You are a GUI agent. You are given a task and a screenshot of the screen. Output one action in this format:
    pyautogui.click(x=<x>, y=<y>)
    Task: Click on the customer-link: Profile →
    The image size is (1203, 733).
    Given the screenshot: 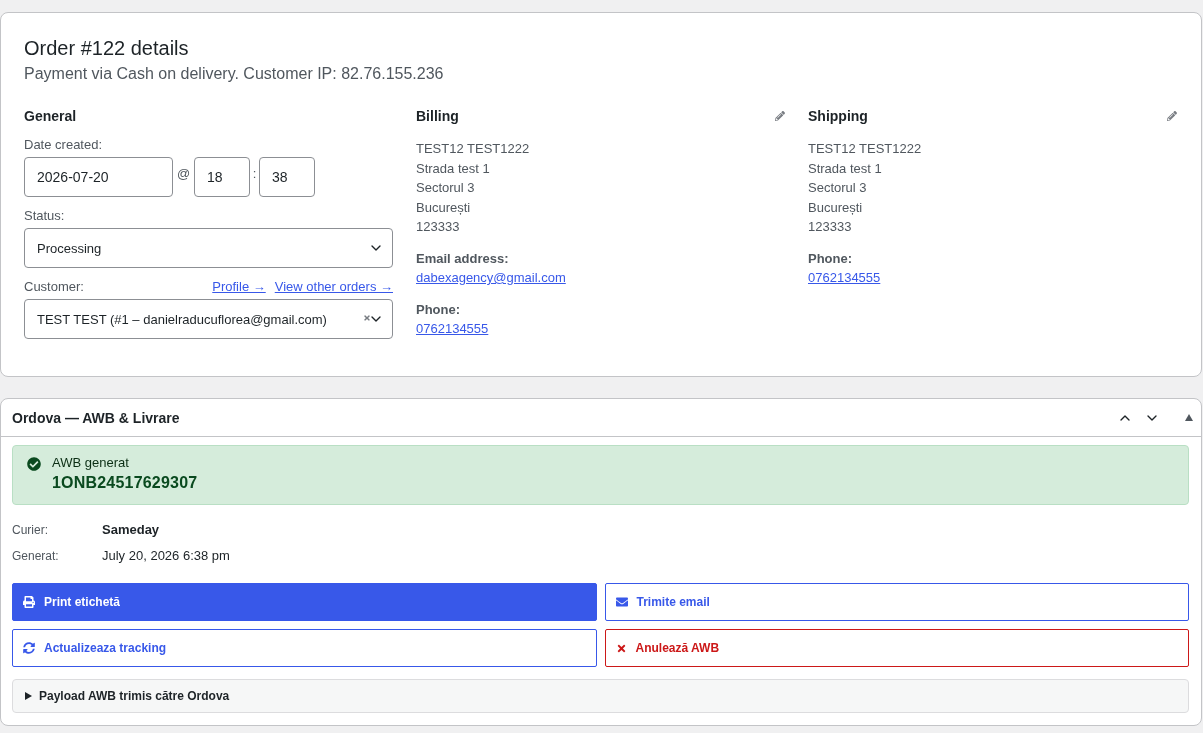 What is the action you would take?
    pyautogui.click(x=239, y=287)
    